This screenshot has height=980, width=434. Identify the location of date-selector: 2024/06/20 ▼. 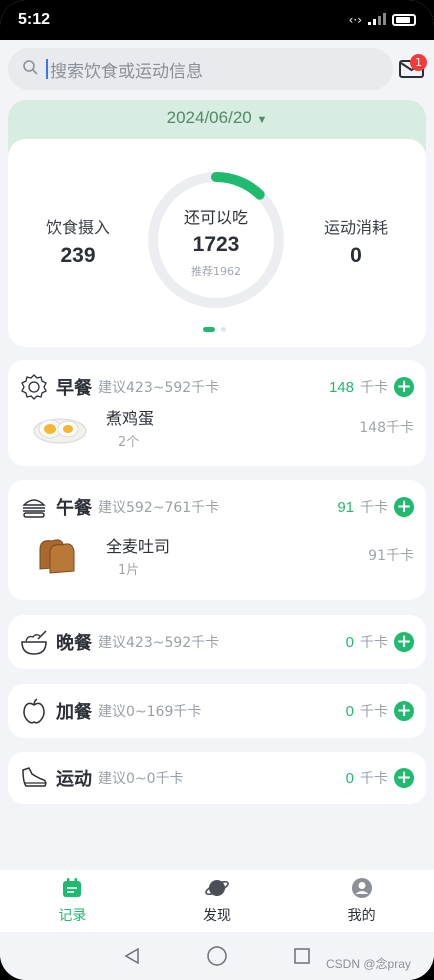
(217, 118).